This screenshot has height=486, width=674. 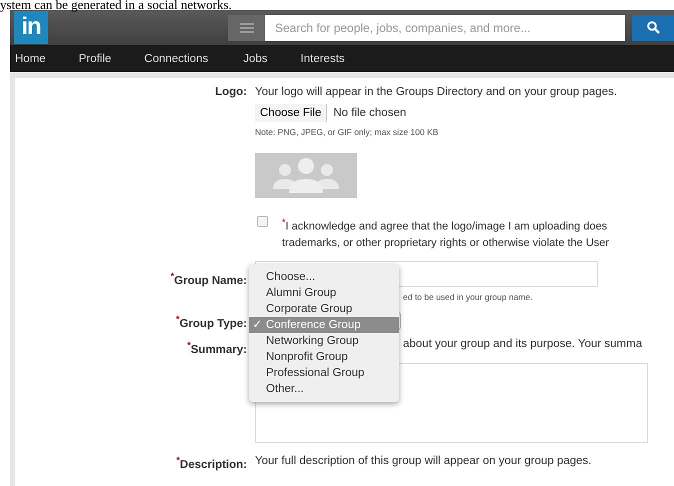 What do you see at coordinates (322, 58) in the screenshot?
I see `nav-link: Interests` at bounding box center [322, 58].